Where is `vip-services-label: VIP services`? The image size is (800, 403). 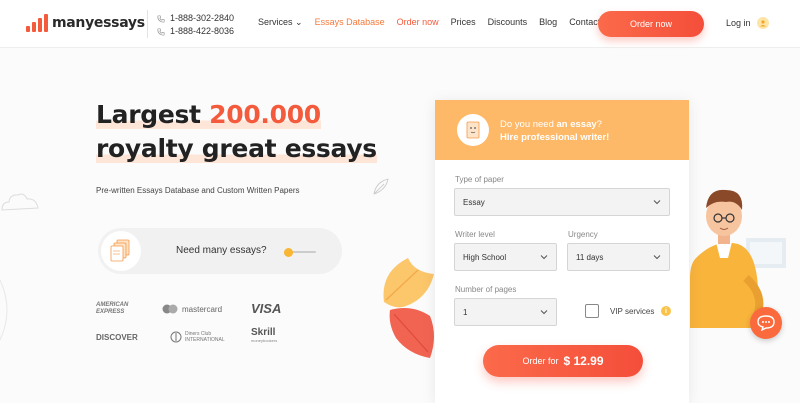 vip-services-label: VIP services is located at coordinates (632, 311).